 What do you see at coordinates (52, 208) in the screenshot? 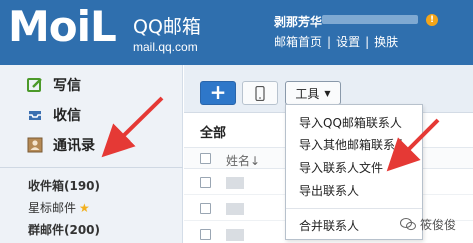
I see `folder-label: 星标邮件` at bounding box center [52, 208].